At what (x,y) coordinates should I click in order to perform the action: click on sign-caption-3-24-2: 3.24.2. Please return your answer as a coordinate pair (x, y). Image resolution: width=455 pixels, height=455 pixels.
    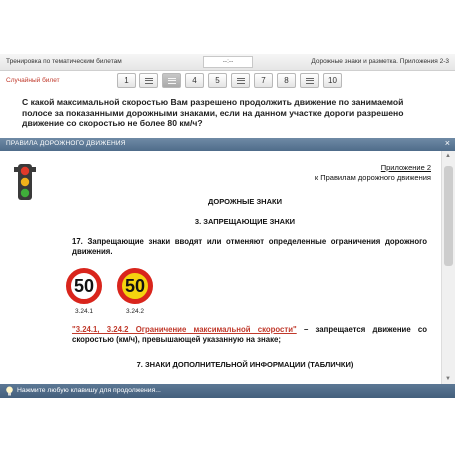
    Looking at the image, I should click on (135, 311).